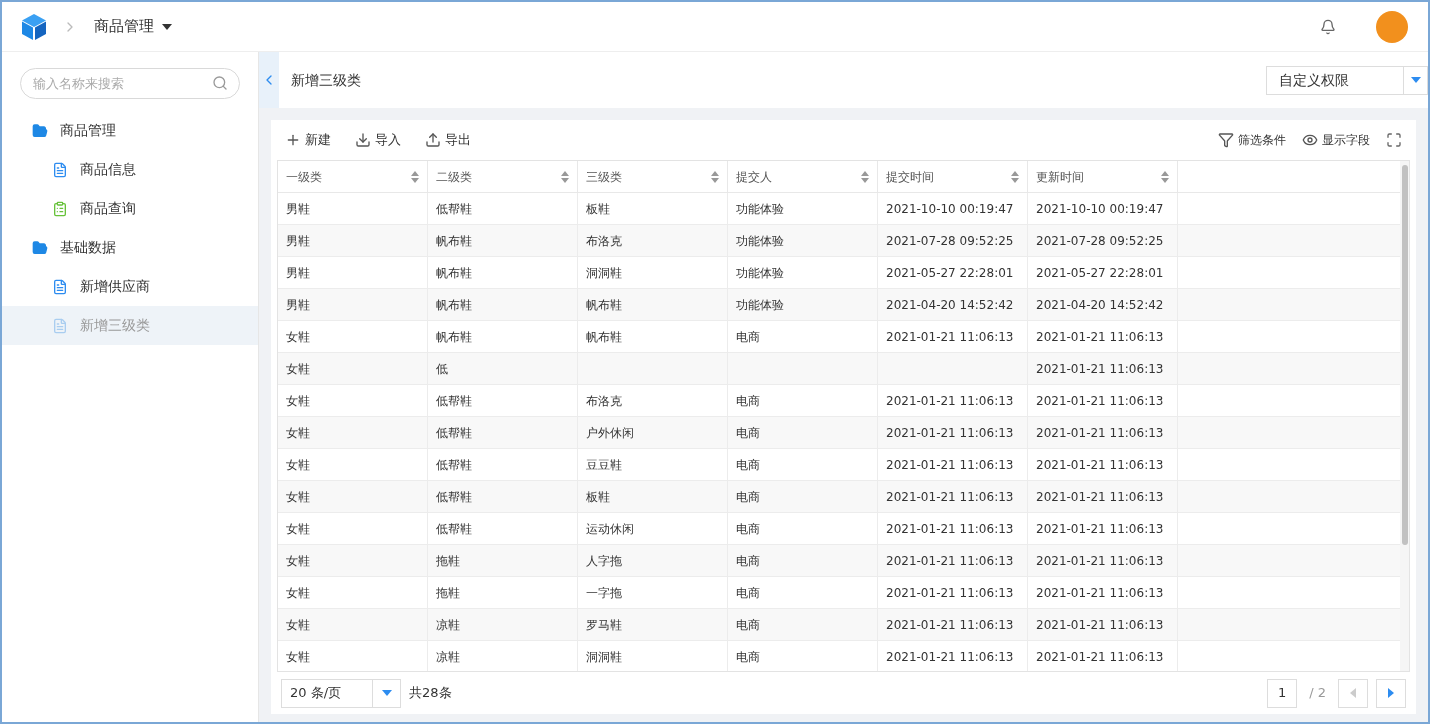  Describe the element at coordinates (130, 83) in the screenshot. I see `search-field: 输入名称来搜索` at that location.